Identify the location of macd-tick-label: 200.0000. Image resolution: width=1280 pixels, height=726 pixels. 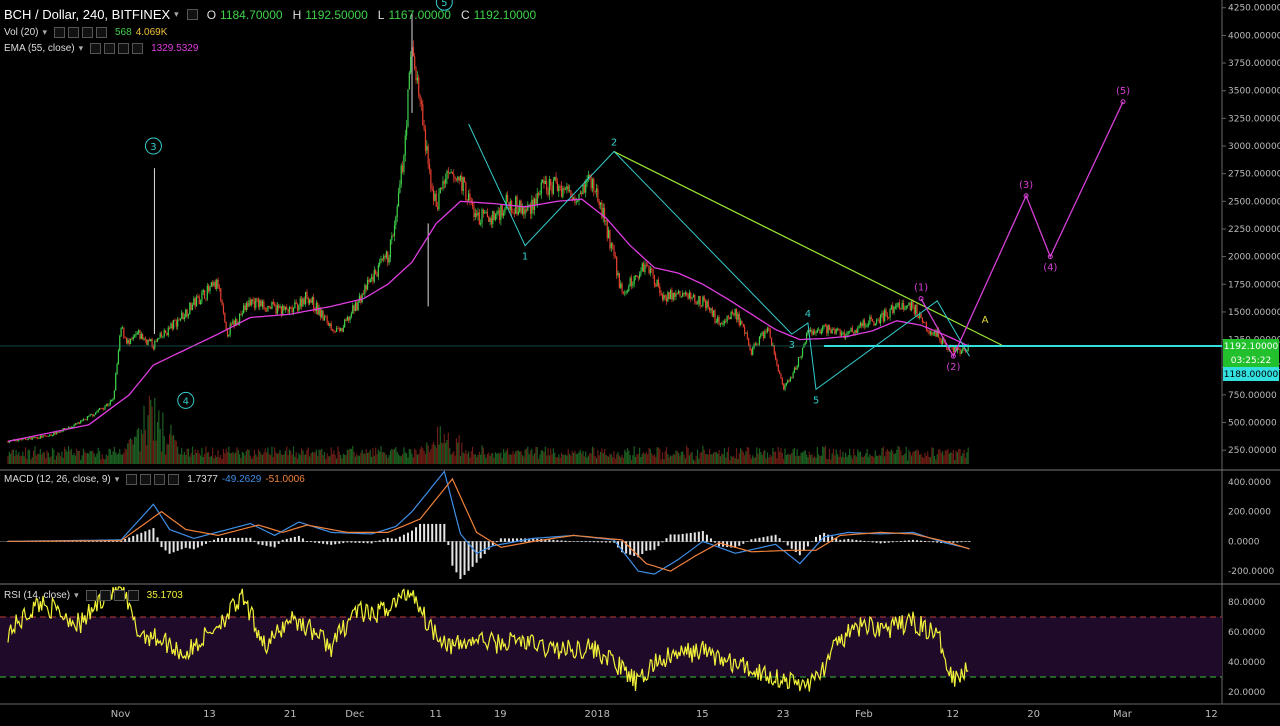
(1249, 513).